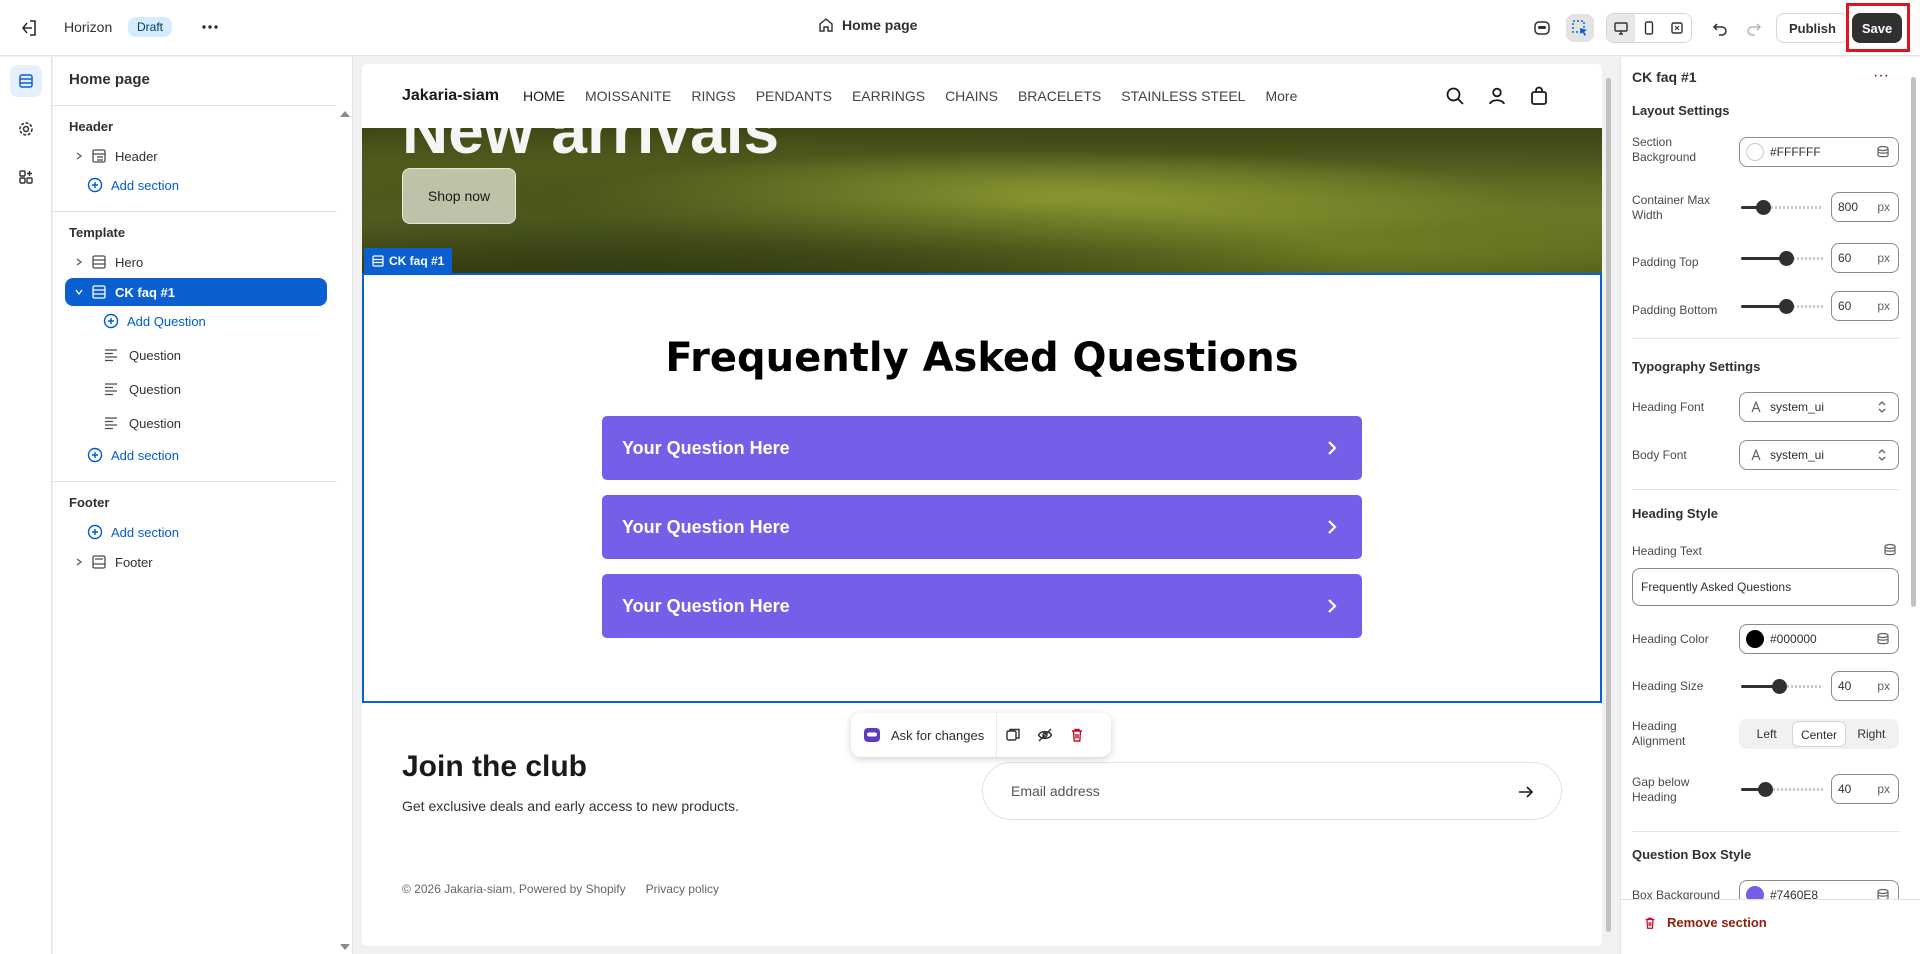 The width and height of the screenshot is (1920, 954). Describe the element at coordinates (867, 25) in the screenshot. I see `page-selector: Home page` at that location.